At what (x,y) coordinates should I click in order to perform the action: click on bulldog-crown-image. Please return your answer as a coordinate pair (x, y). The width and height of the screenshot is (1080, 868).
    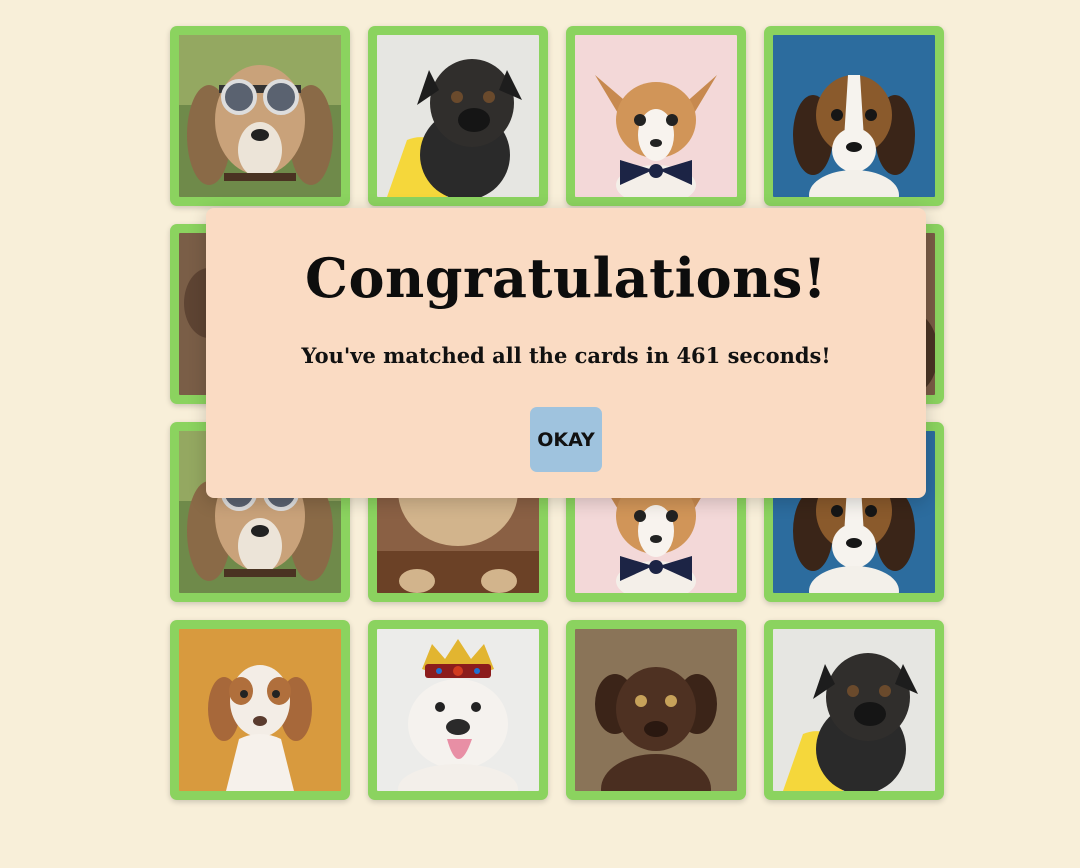
    Looking at the image, I should click on (458, 710).